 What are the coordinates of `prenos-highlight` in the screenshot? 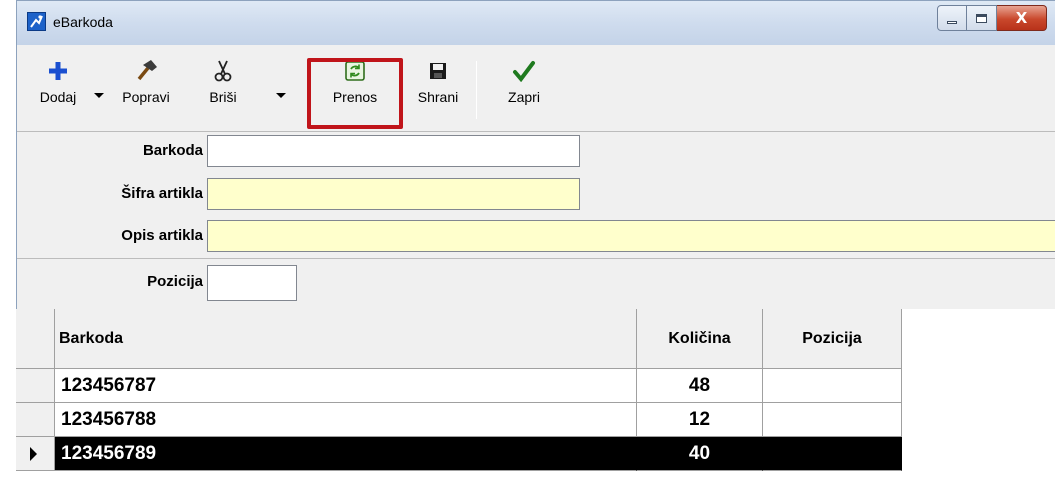 It's located at (355, 93).